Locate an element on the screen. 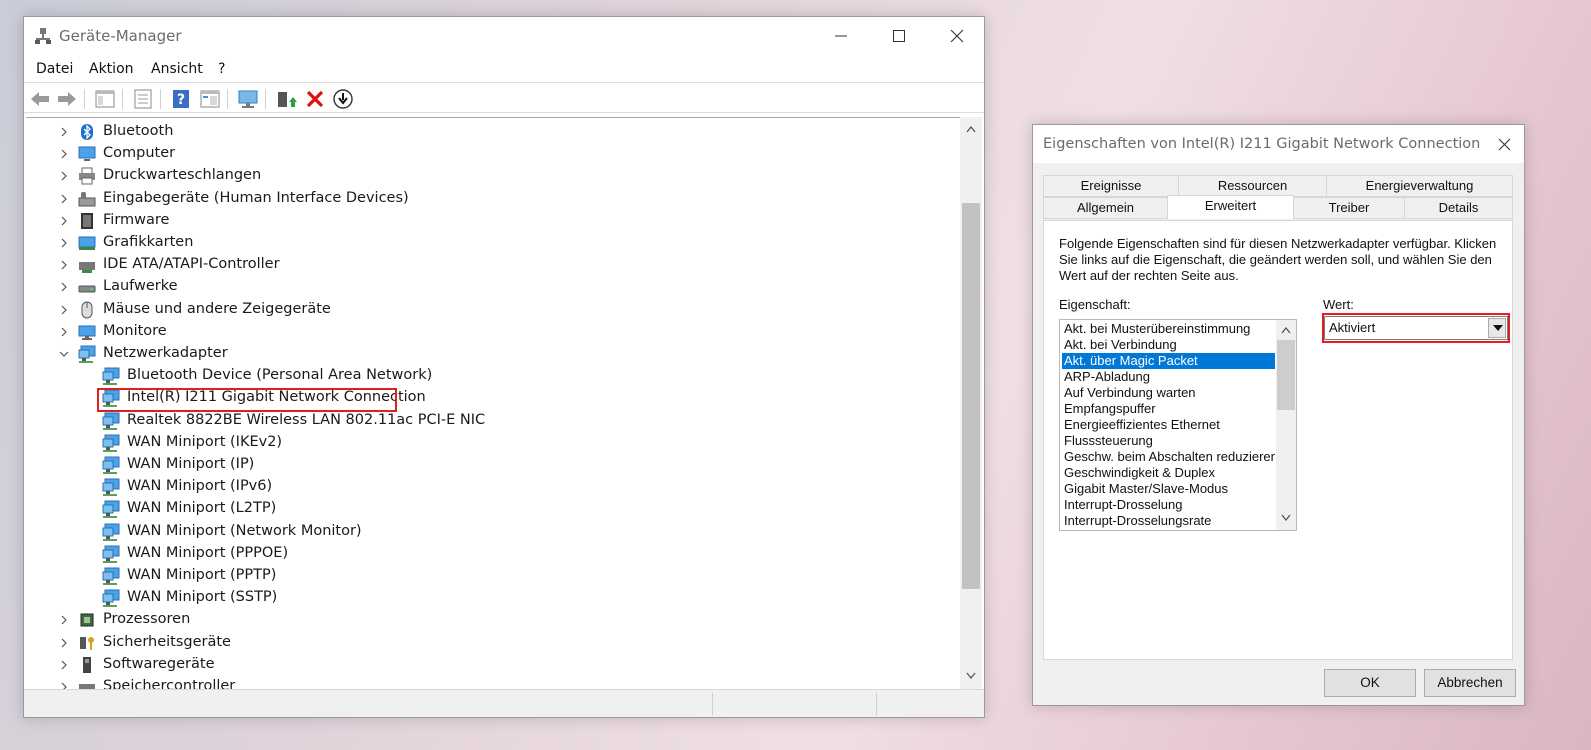 Image resolution: width=1591 pixels, height=750 pixels. close-button is located at coordinates (957, 36).